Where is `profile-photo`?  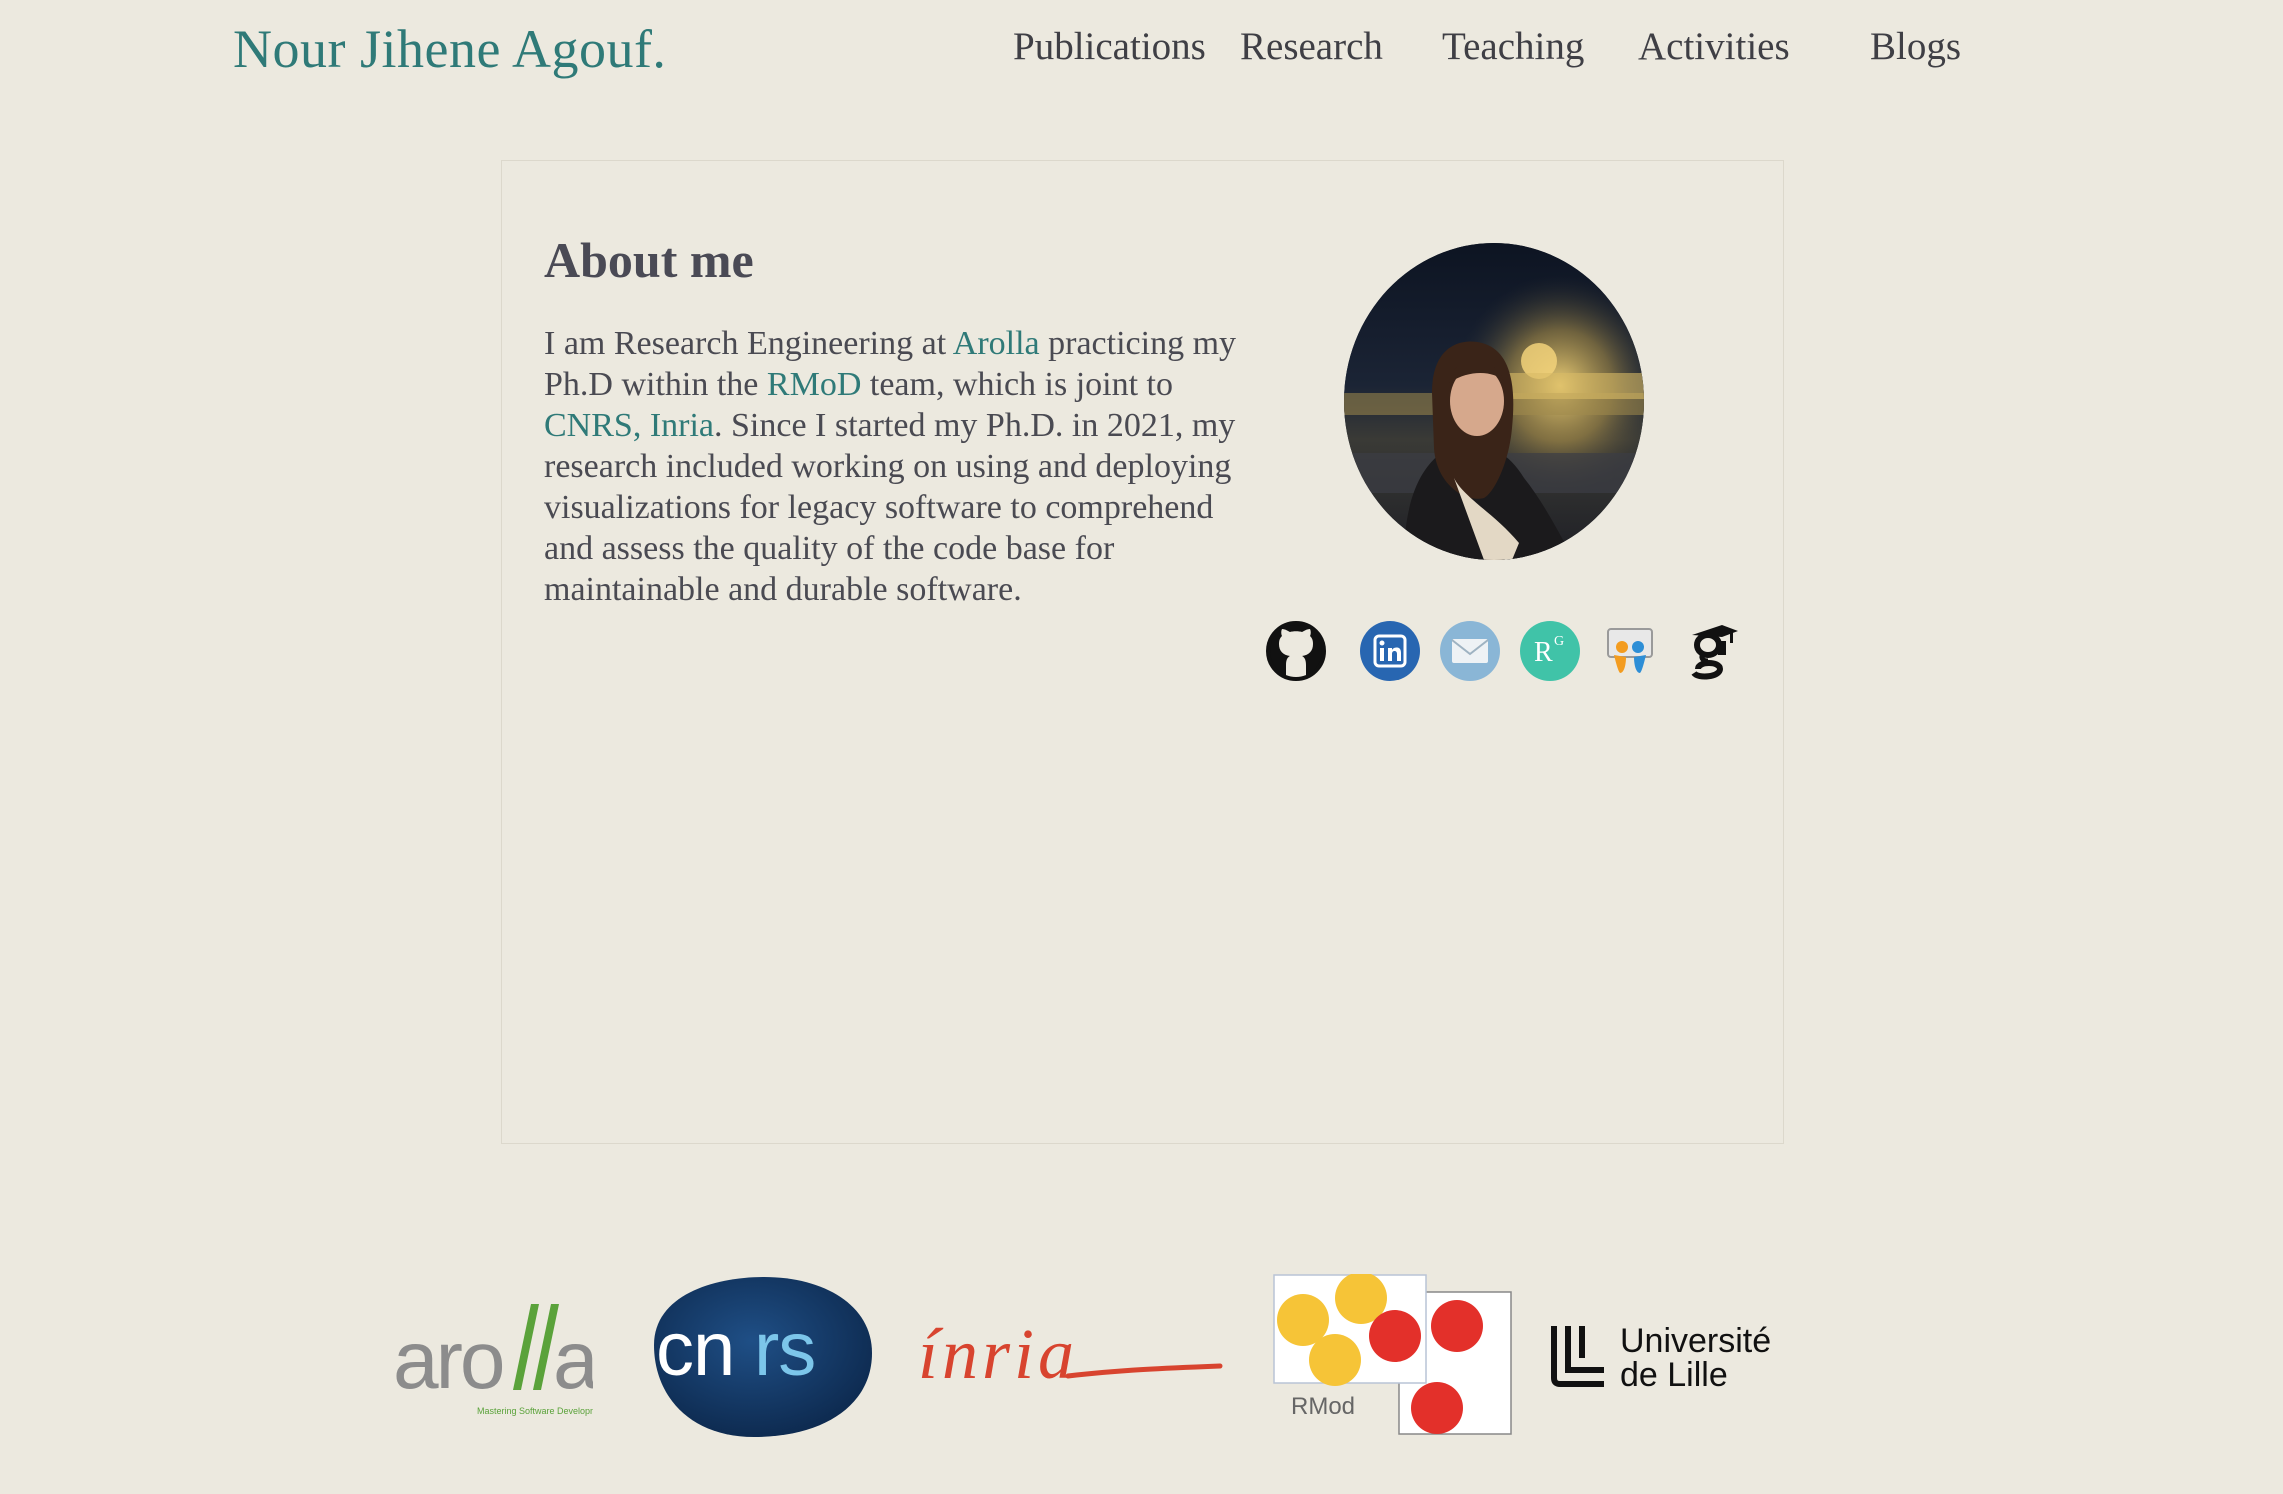 profile-photo is located at coordinates (1494, 401).